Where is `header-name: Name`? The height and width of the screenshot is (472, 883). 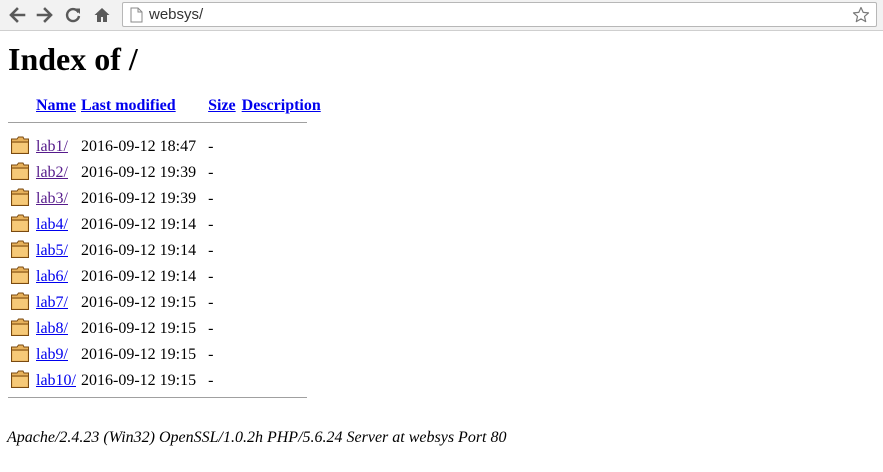
header-name: Name is located at coordinates (56, 103).